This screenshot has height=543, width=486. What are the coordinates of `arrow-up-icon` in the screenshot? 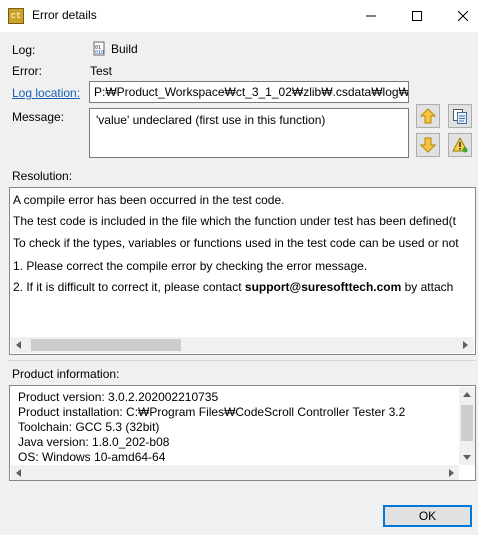 It's located at (428, 116).